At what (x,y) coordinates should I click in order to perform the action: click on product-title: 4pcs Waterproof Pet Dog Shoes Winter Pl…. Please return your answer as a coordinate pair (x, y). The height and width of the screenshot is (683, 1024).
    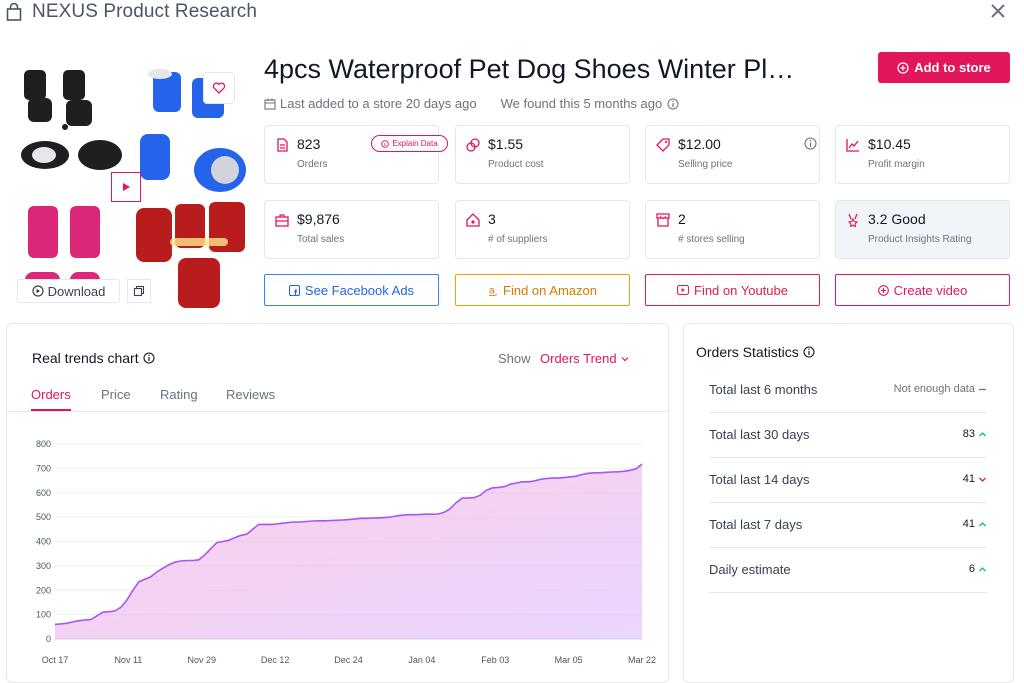
    Looking at the image, I should click on (529, 69).